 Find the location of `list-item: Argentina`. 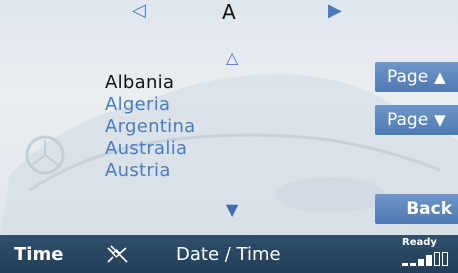

list-item: Argentina is located at coordinates (150, 127).